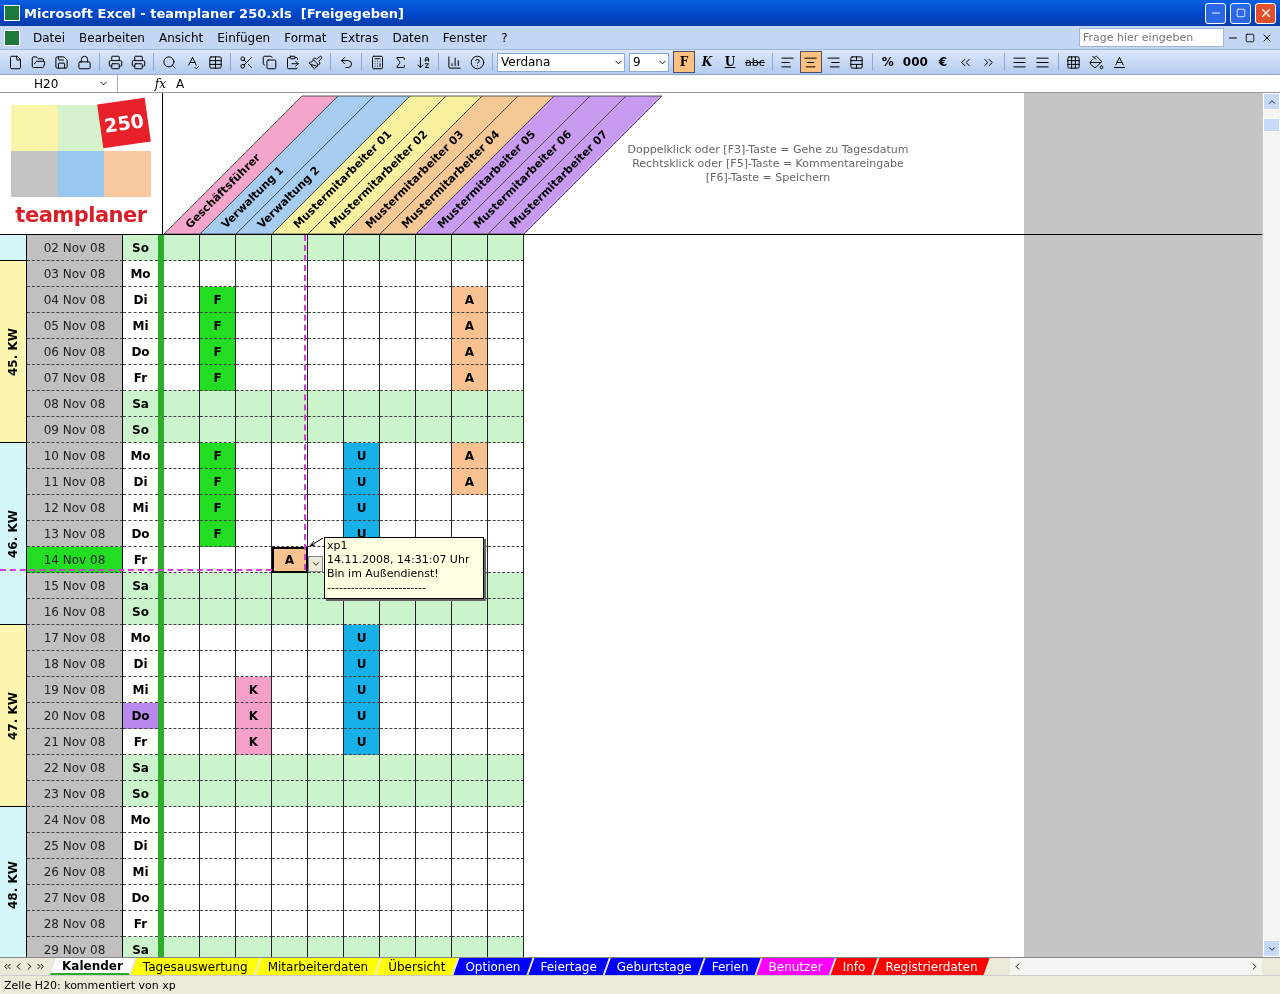 The width and height of the screenshot is (1280, 994). What do you see at coordinates (177, 83) in the screenshot?
I see `formula-value: A` at bounding box center [177, 83].